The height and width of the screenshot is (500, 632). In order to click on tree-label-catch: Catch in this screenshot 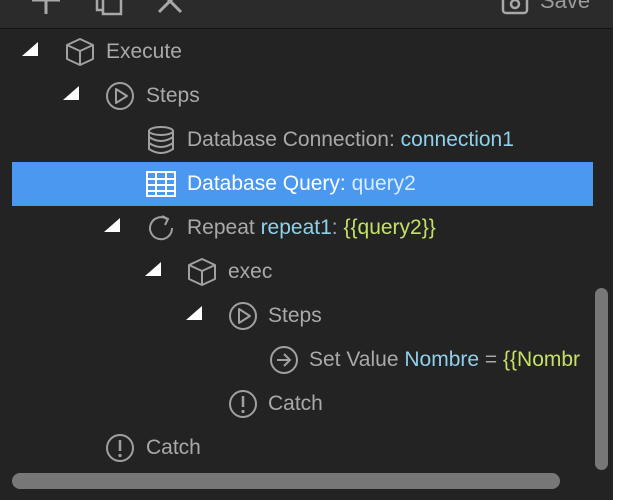, I will do `click(173, 447)`.